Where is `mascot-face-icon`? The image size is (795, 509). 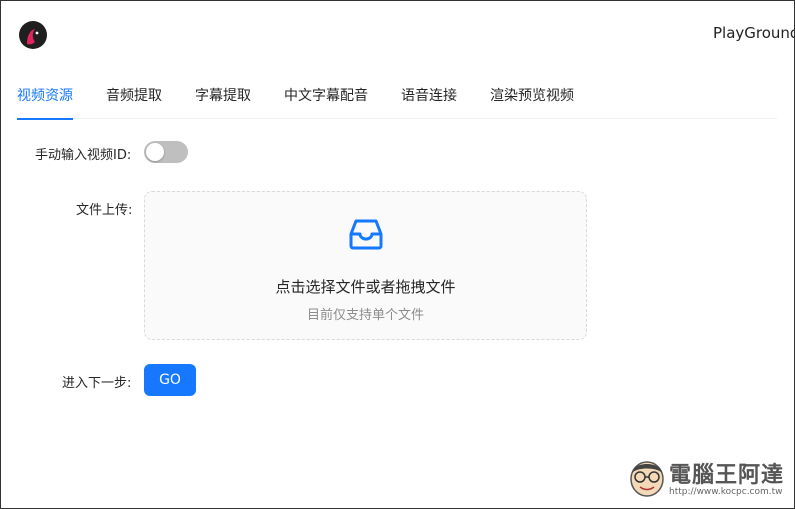 mascot-face-icon is located at coordinates (647, 479).